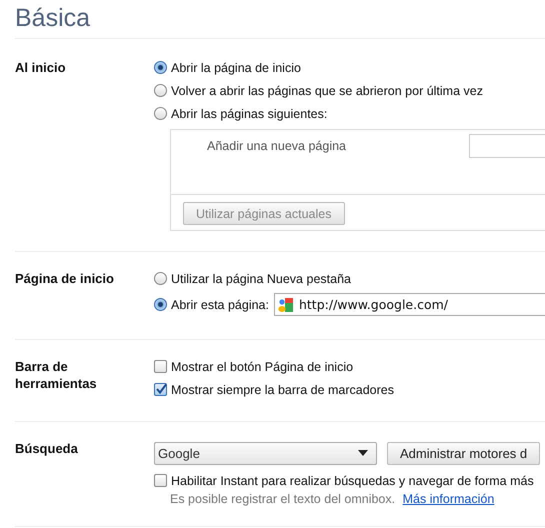 This screenshot has width=545, height=528. I want to click on option-label: Volver a abrir las páginas que se abrieron por última vez, so click(327, 91).